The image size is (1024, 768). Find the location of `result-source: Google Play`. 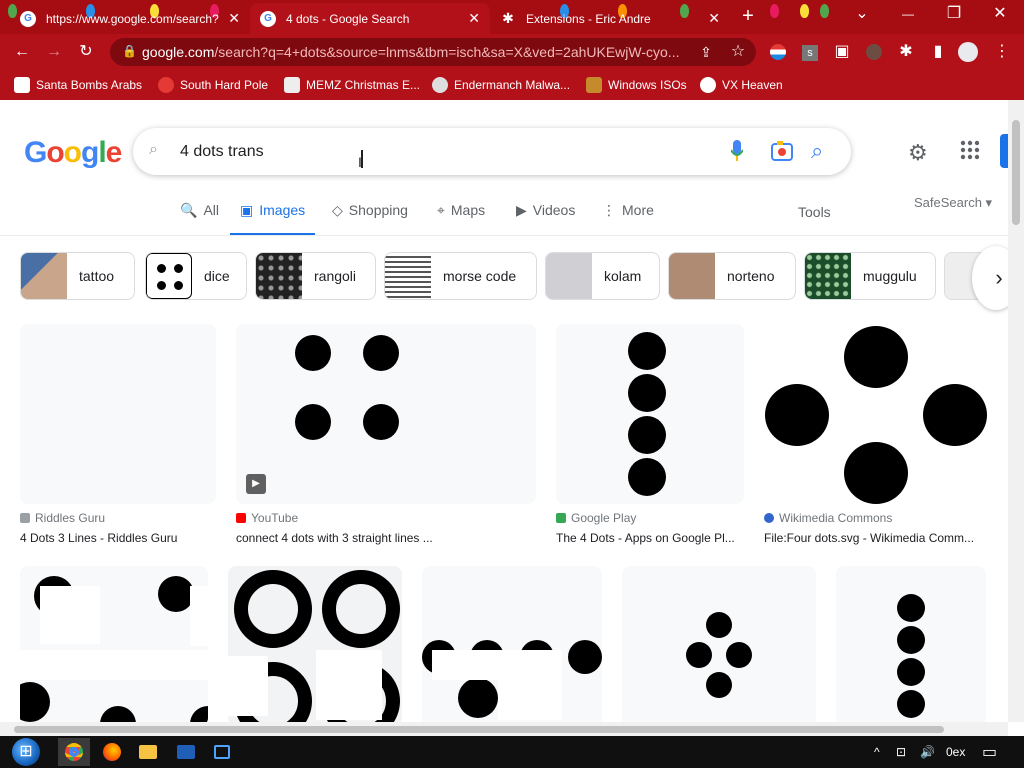

result-source: Google Play is located at coordinates (596, 518).